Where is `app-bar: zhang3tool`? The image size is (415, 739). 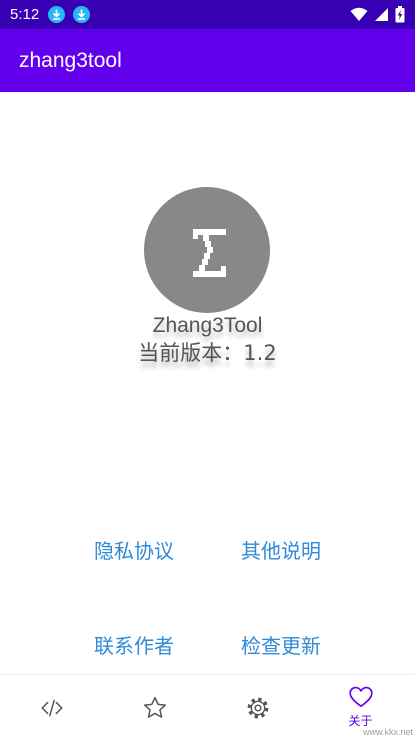
app-bar: zhang3tool is located at coordinates (207, 60).